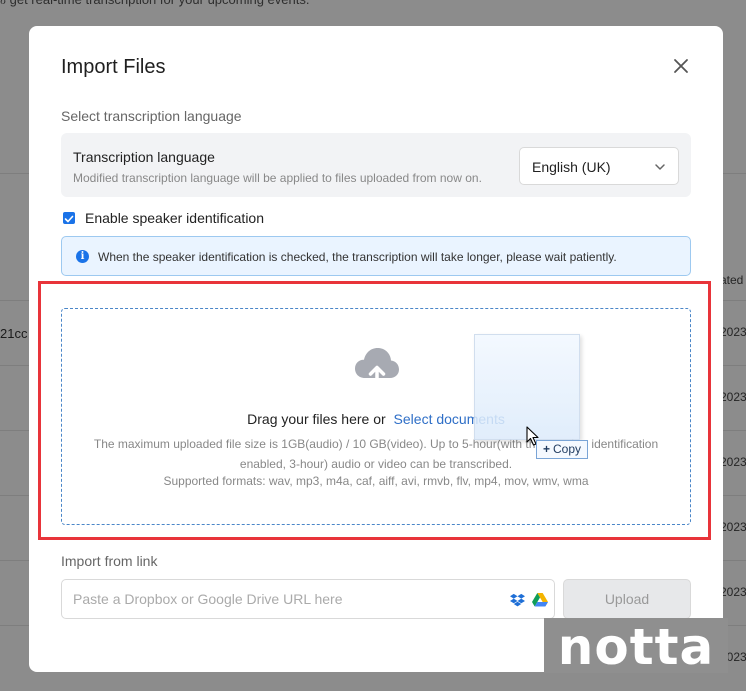 This screenshot has width=746, height=691. Describe the element at coordinates (540, 600) in the screenshot. I see `google-drive-icon` at that location.